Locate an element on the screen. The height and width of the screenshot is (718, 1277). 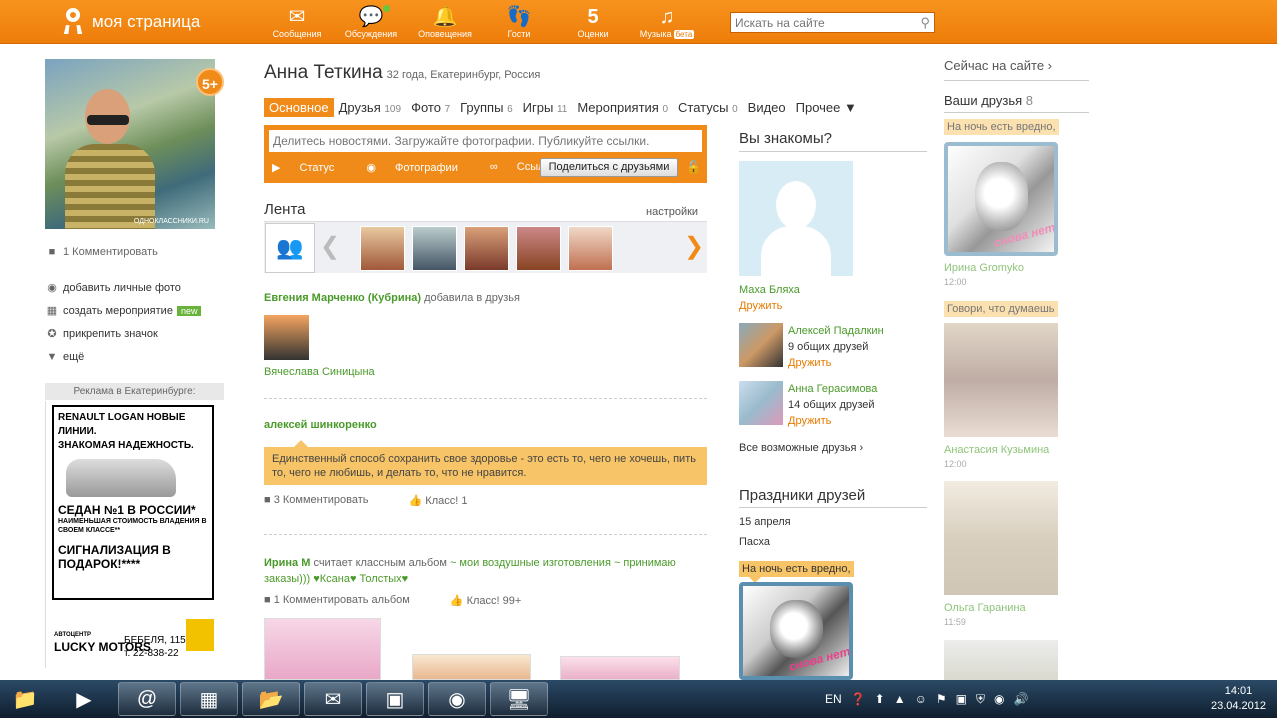
friend-name-link: Ирина Gromyko is located at coordinates (984, 268).